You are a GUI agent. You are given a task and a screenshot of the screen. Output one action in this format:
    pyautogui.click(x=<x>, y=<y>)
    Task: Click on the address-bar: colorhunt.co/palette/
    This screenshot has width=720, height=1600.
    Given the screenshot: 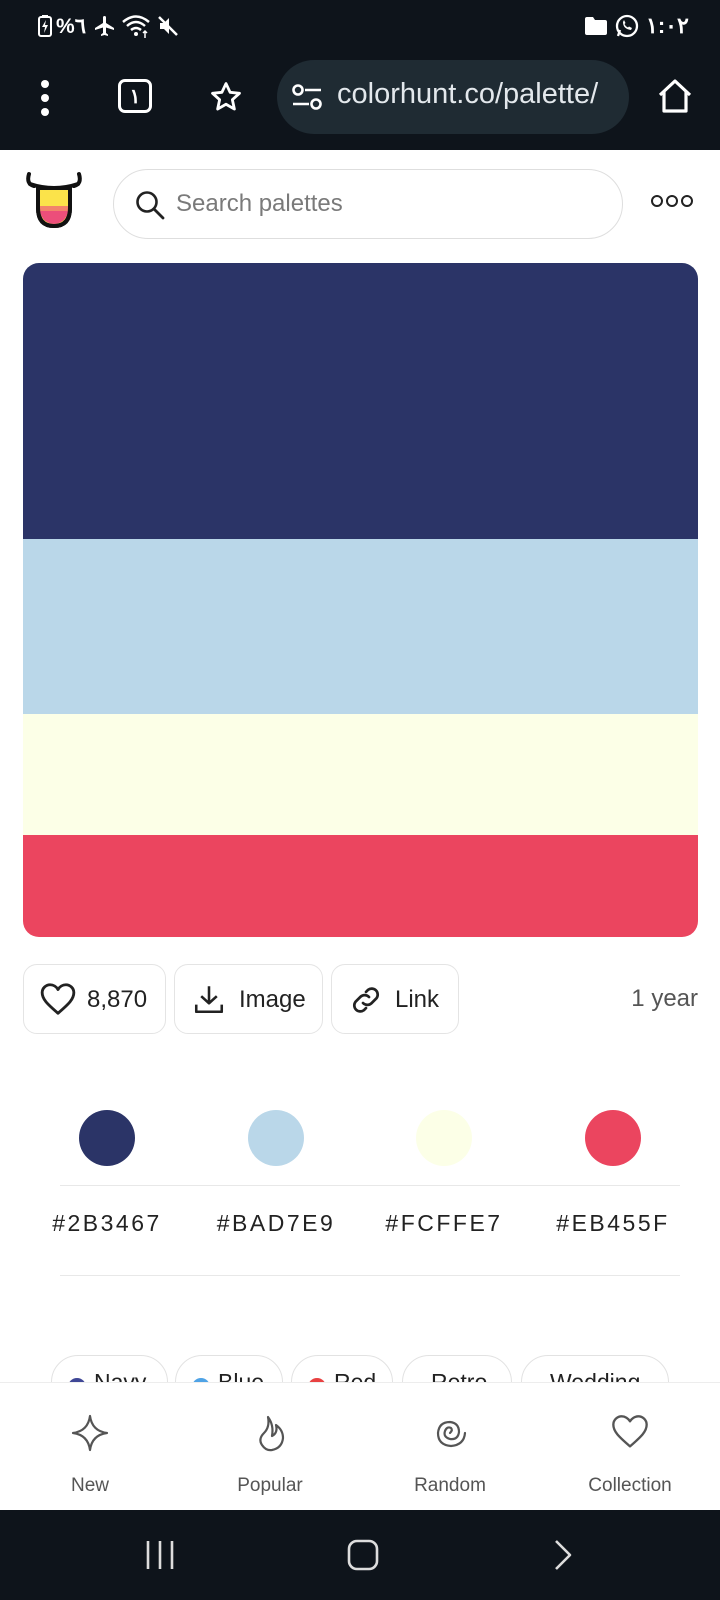 What is the action you would take?
    pyautogui.click(x=453, y=97)
    